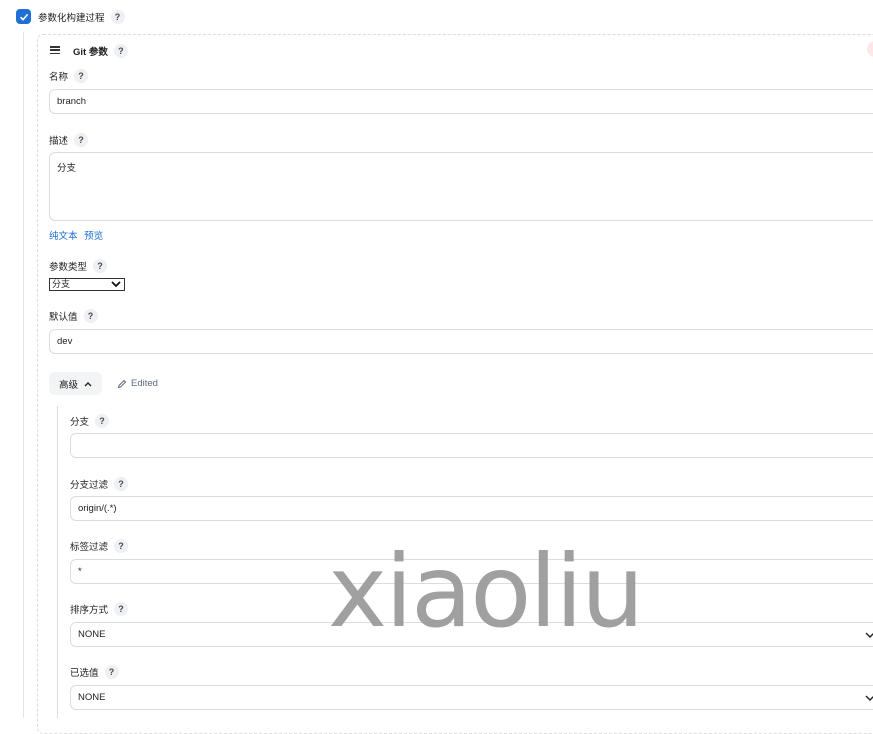 The image size is (873, 734). I want to click on pencil-icon, so click(122, 383).